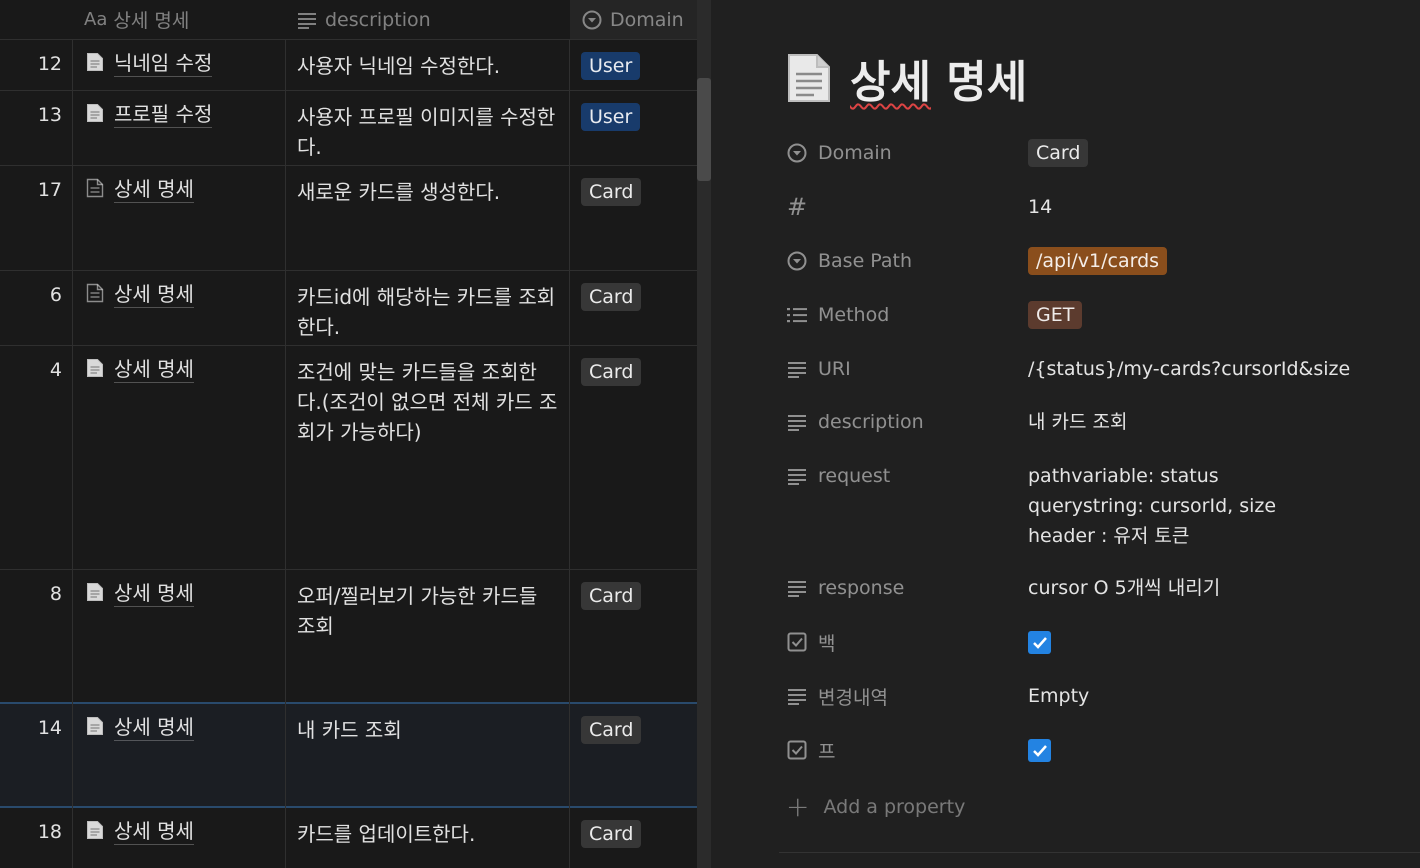 The height and width of the screenshot is (868, 1420). Describe the element at coordinates (907, 207) in the screenshot. I see `property-number-label: #` at that location.